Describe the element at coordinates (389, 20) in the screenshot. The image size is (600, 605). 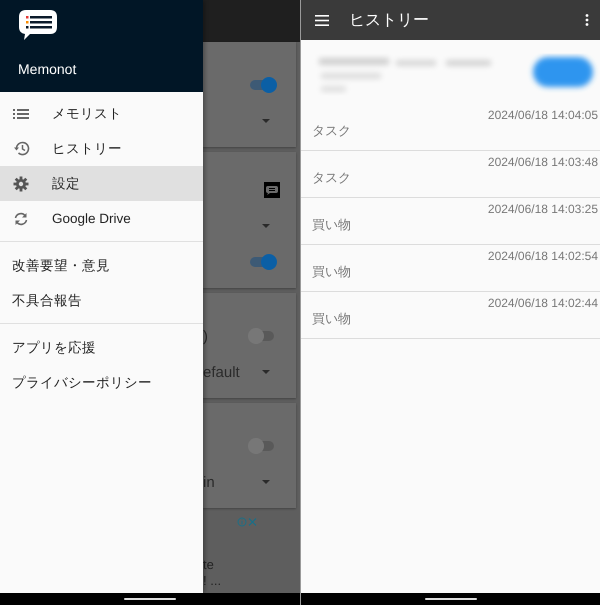
I see `screen-title: ヒストリー` at that location.